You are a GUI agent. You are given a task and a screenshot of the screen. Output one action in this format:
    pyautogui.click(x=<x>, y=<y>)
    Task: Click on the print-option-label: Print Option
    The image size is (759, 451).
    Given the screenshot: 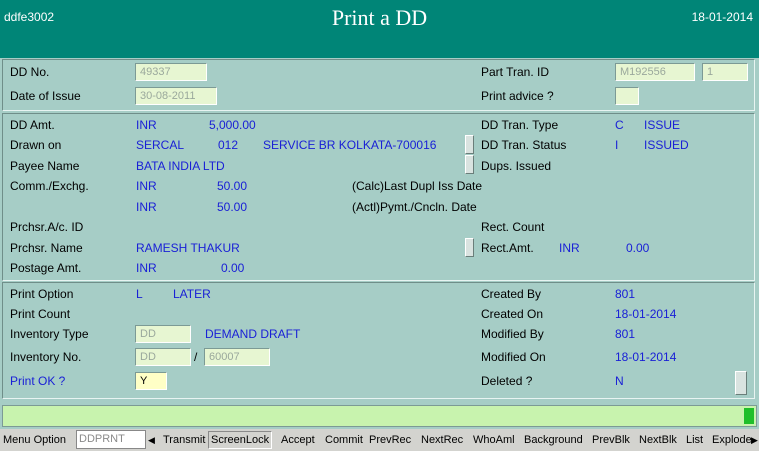 What is the action you would take?
    pyautogui.click(x=42, y=294)
    